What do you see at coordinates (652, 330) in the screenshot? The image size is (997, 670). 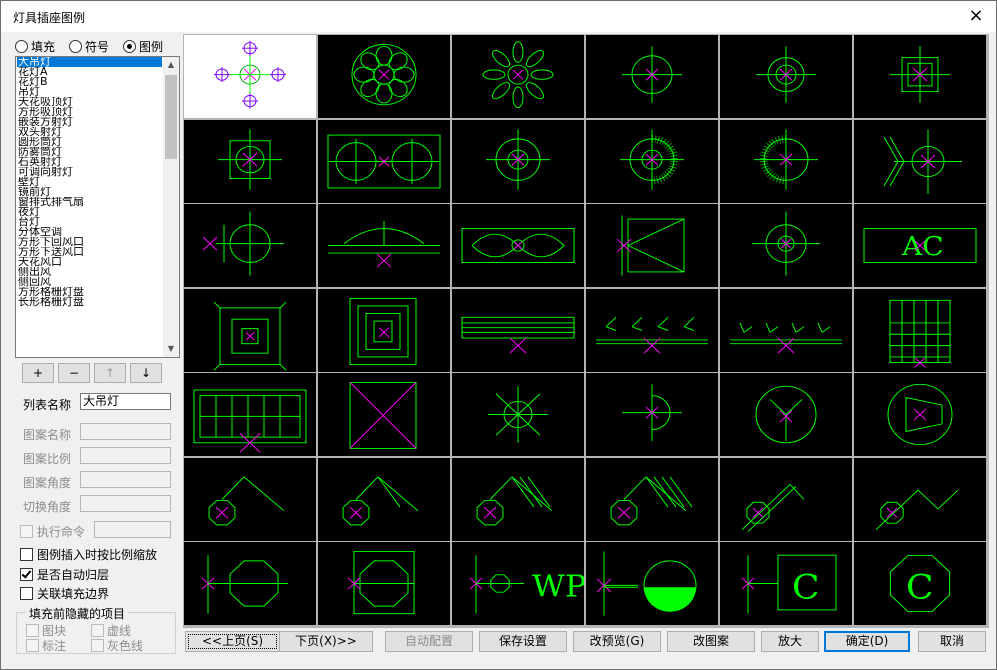 I see `symbol-side-supply-a` at bounding box center [652, 330].